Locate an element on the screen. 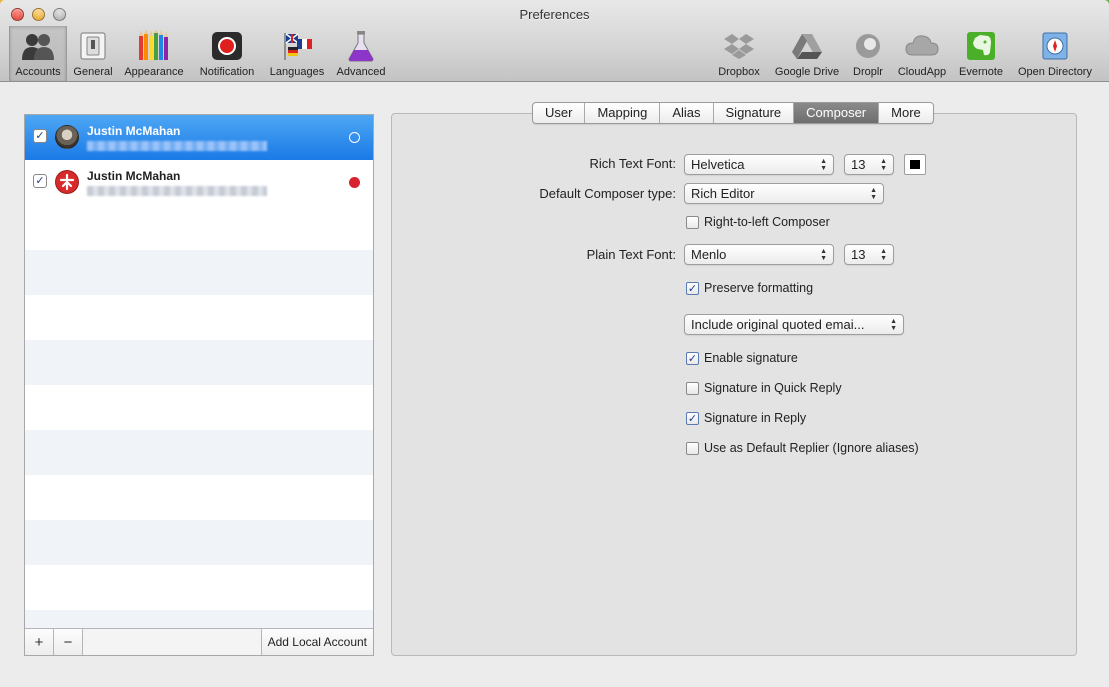  tab-user: User is located at coordinates (559, 113).